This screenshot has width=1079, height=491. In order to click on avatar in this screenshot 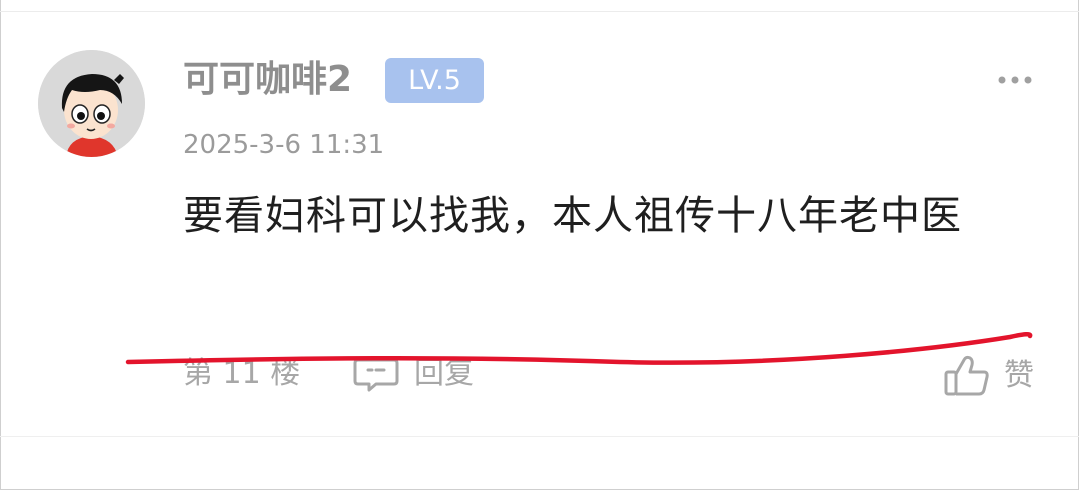, I will do `click(91, 103)`.